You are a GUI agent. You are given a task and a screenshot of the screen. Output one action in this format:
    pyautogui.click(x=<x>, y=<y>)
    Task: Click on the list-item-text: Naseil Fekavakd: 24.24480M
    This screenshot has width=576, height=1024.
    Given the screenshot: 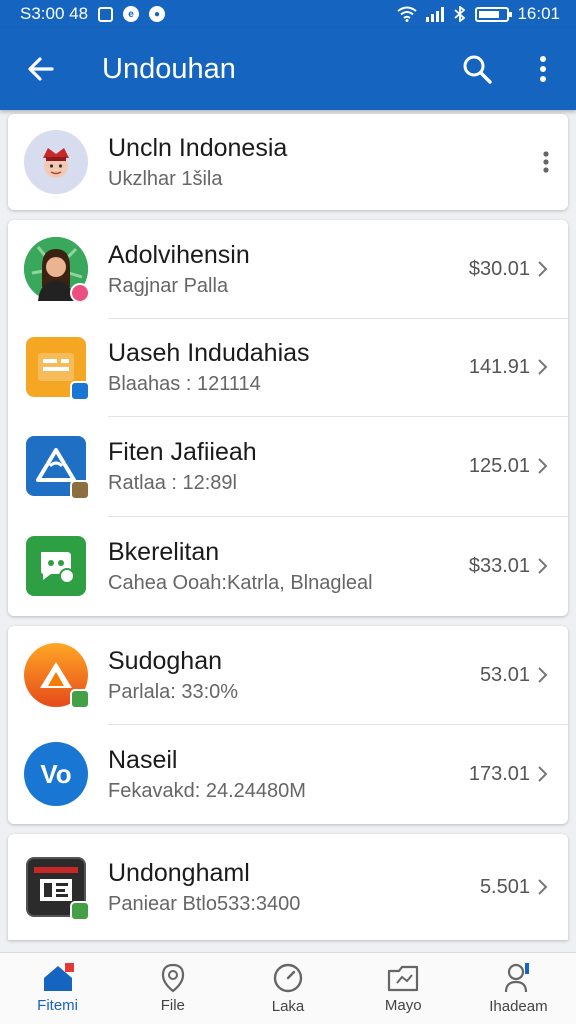 What is the action you would take?
    pyautogui.click(x=282, y=774)
    